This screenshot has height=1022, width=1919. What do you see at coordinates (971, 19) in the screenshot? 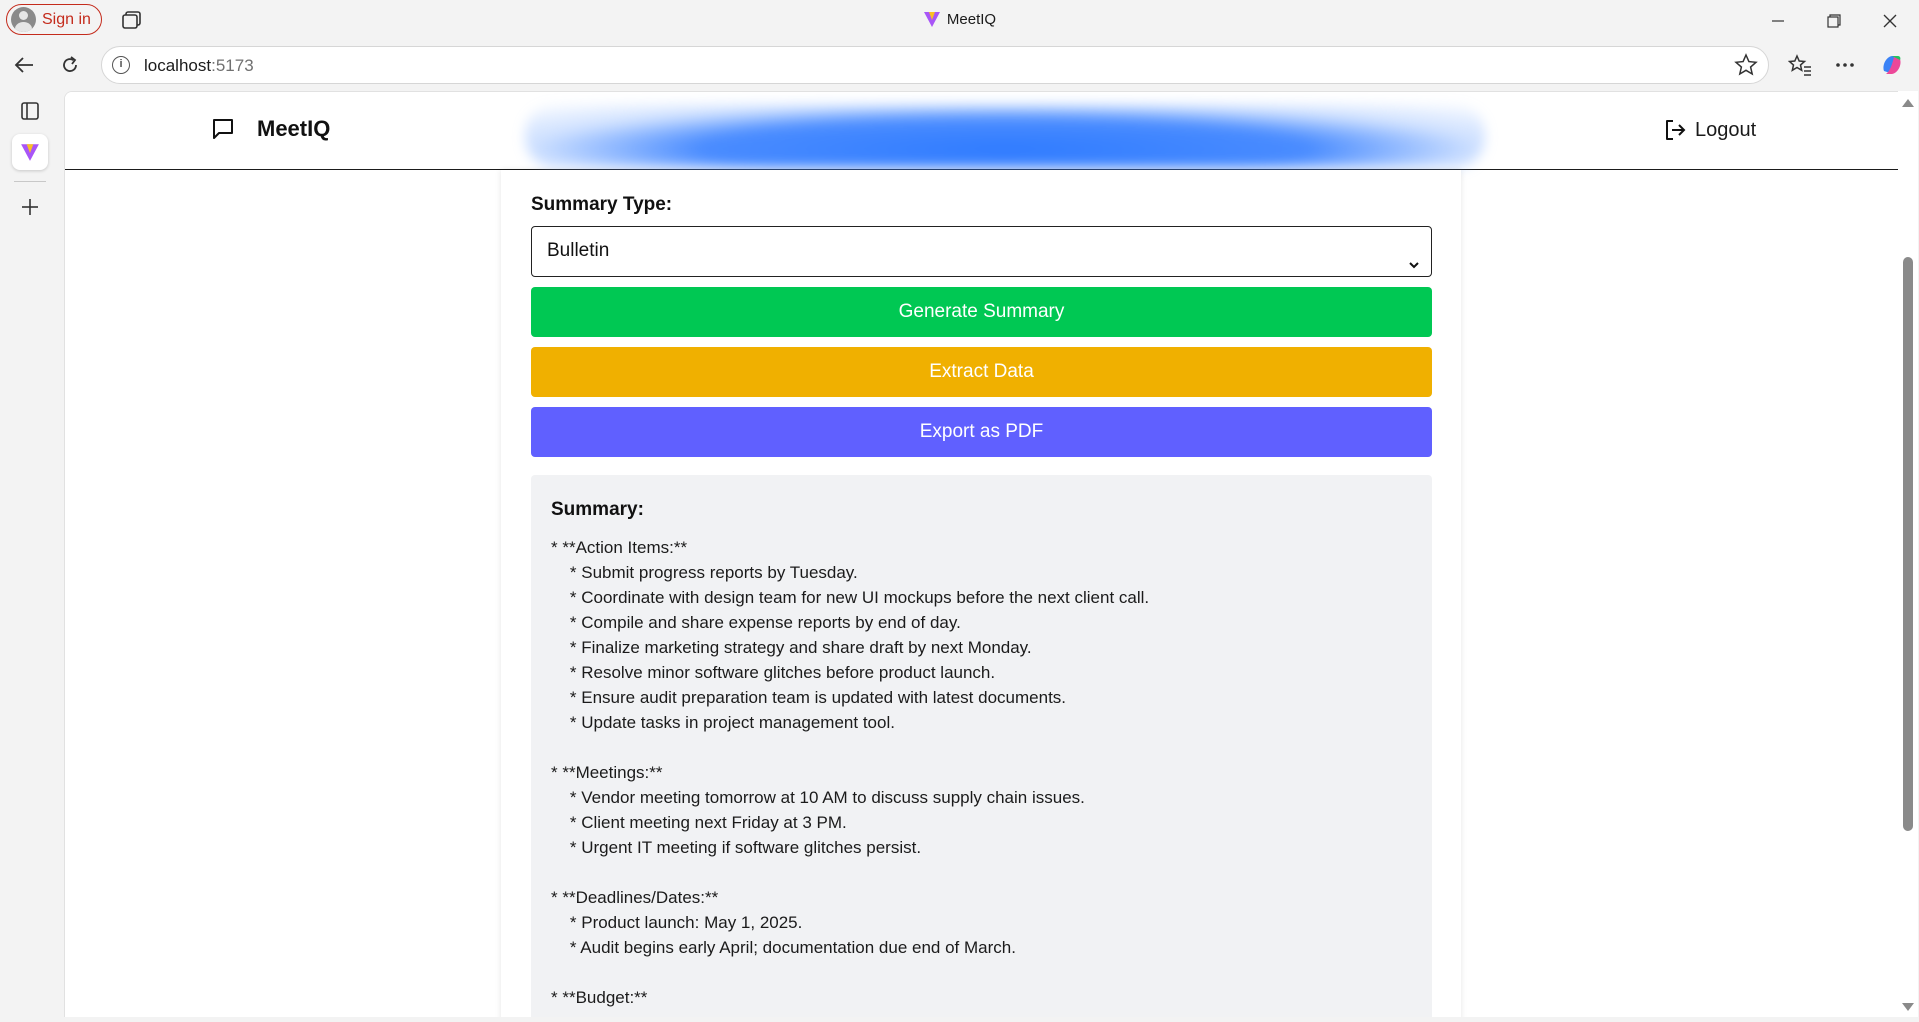
I see `window-title-text: MeetIQ` at bounding box center [971, 19].